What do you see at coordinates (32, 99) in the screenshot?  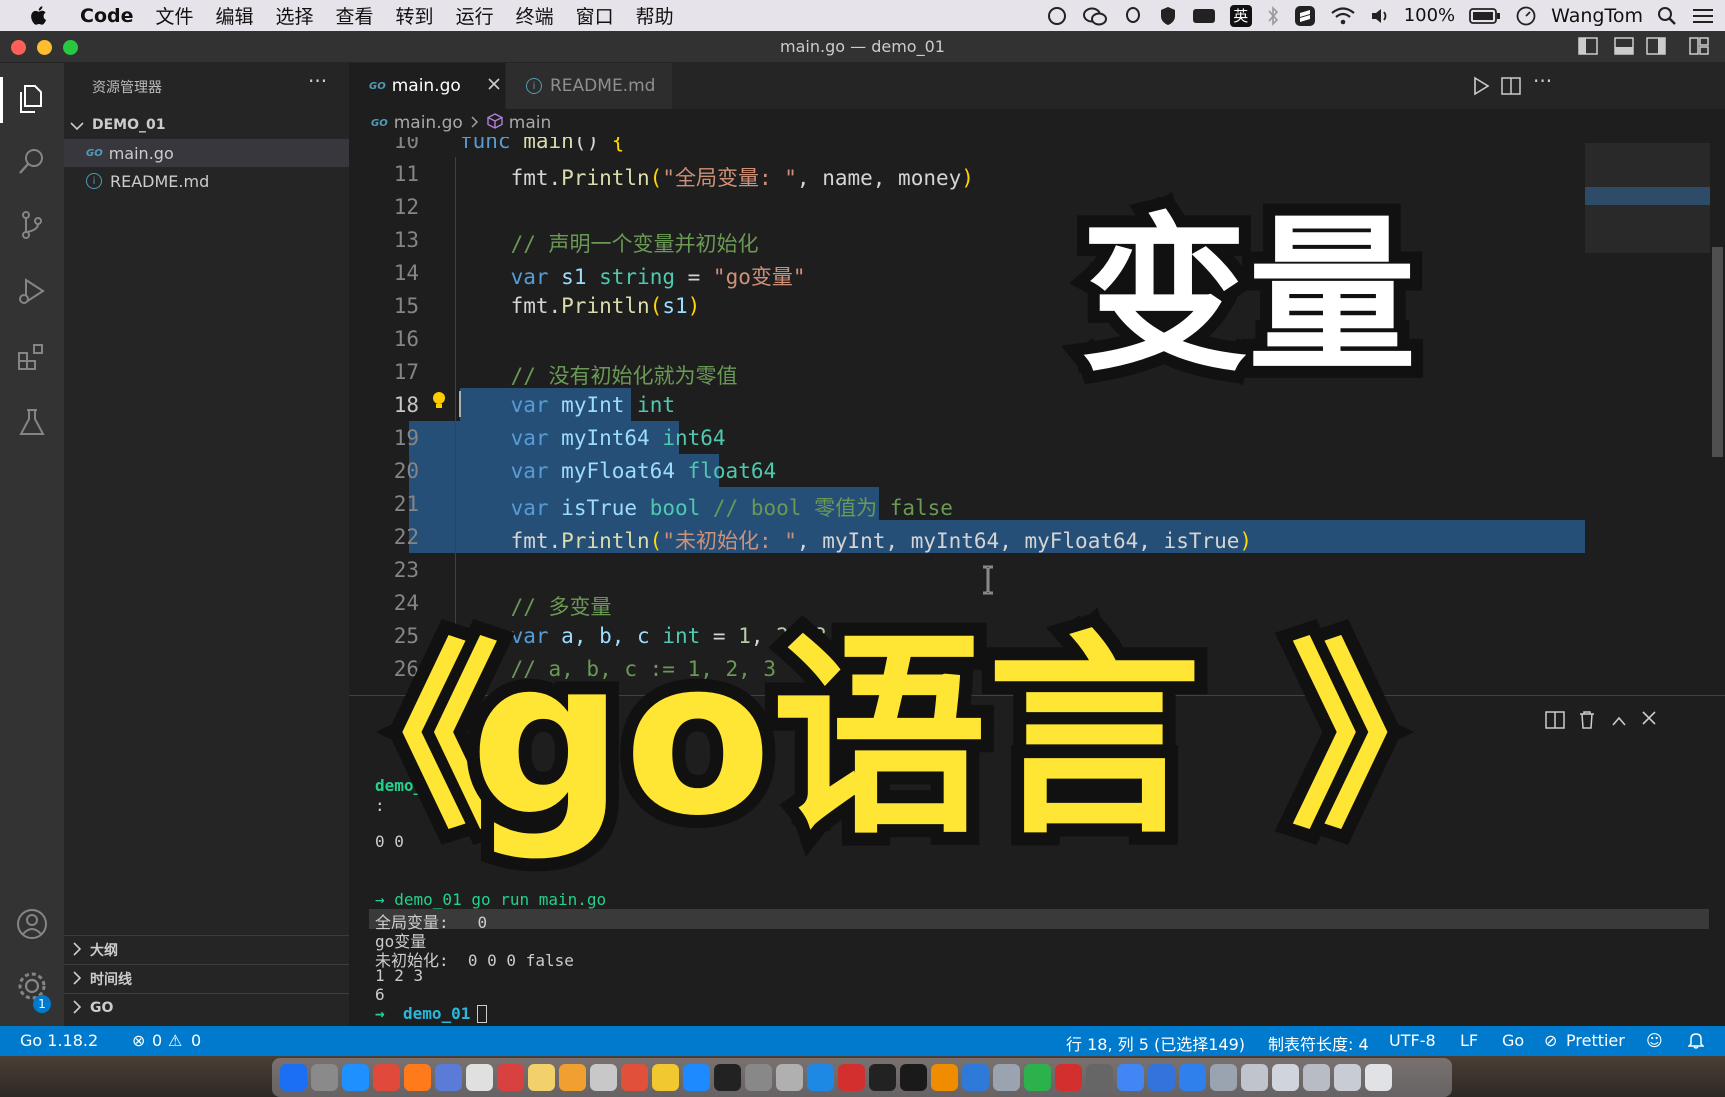 I see `explorer-icon` at bounding box center [32, 99].